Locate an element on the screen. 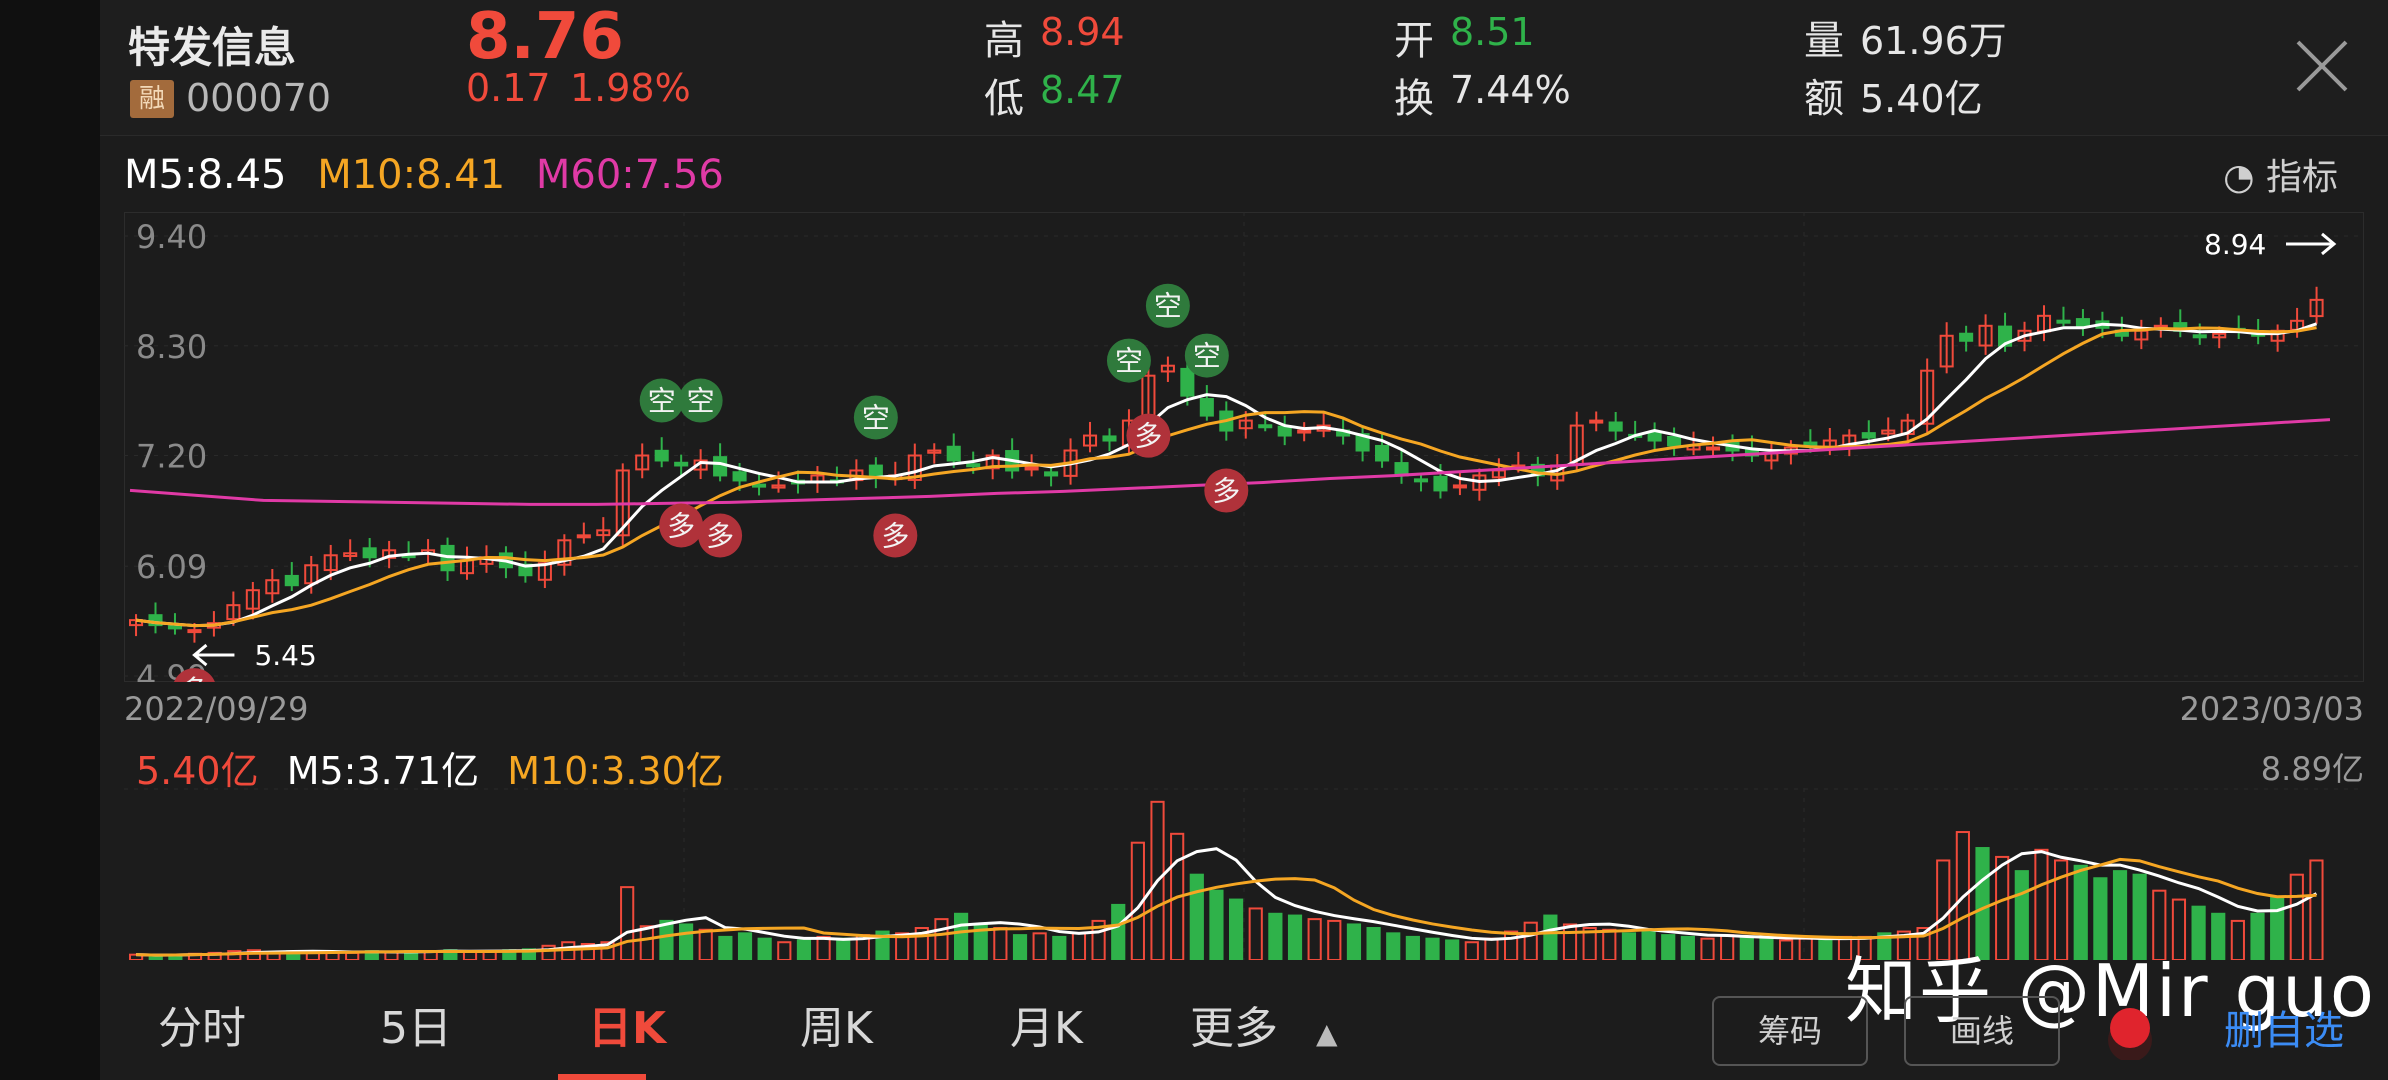 The image size is (2388, 1080). y-tick-label: 6.09 is located at coordinates (171, 567).